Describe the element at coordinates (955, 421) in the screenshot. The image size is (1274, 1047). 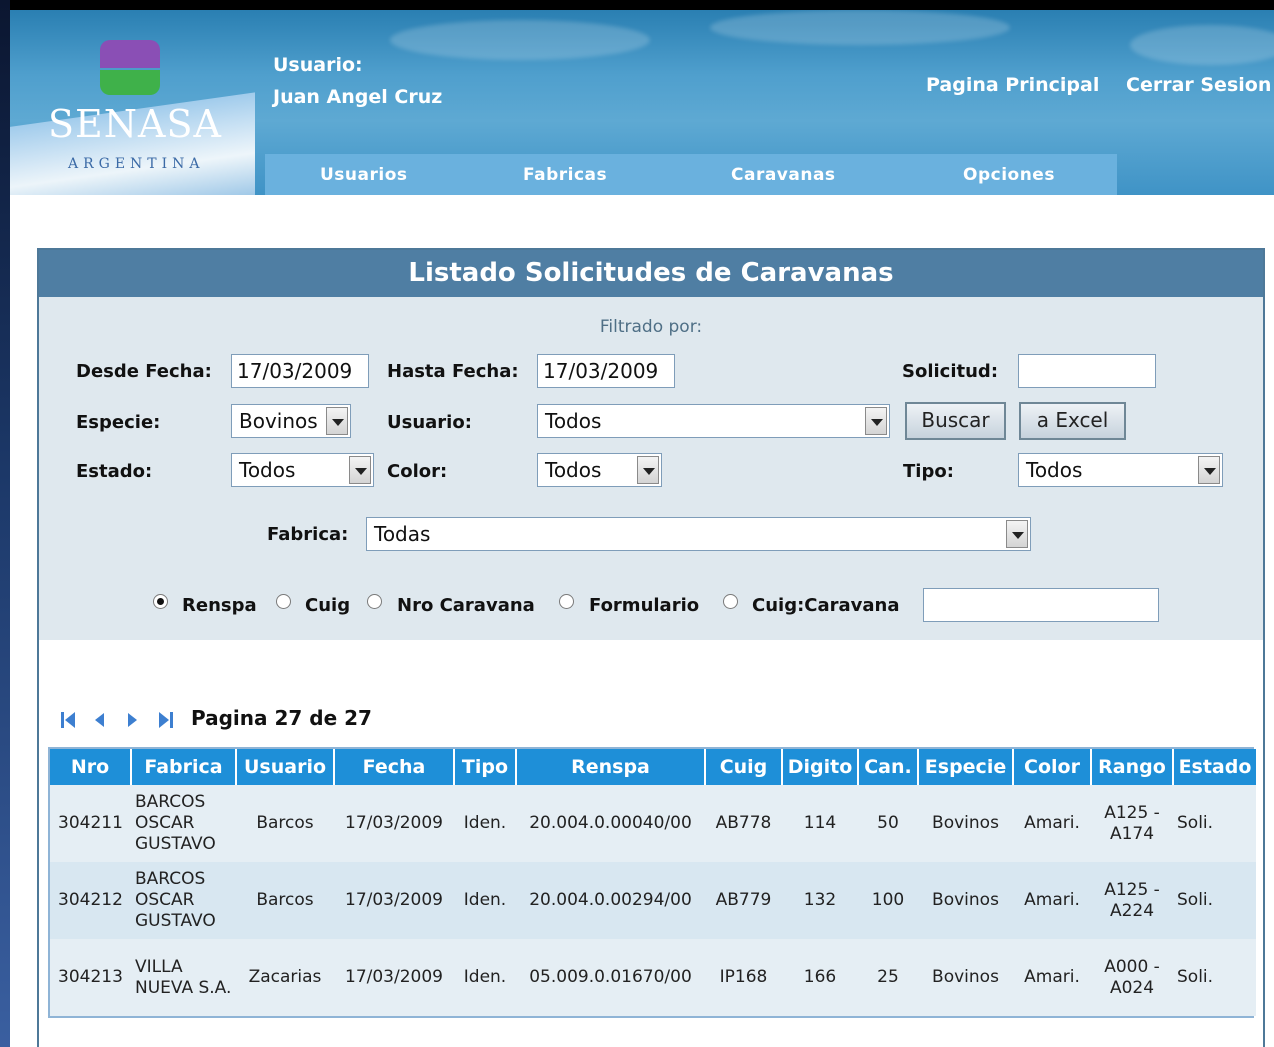
I see `buscar-button: Buscar` at that location.